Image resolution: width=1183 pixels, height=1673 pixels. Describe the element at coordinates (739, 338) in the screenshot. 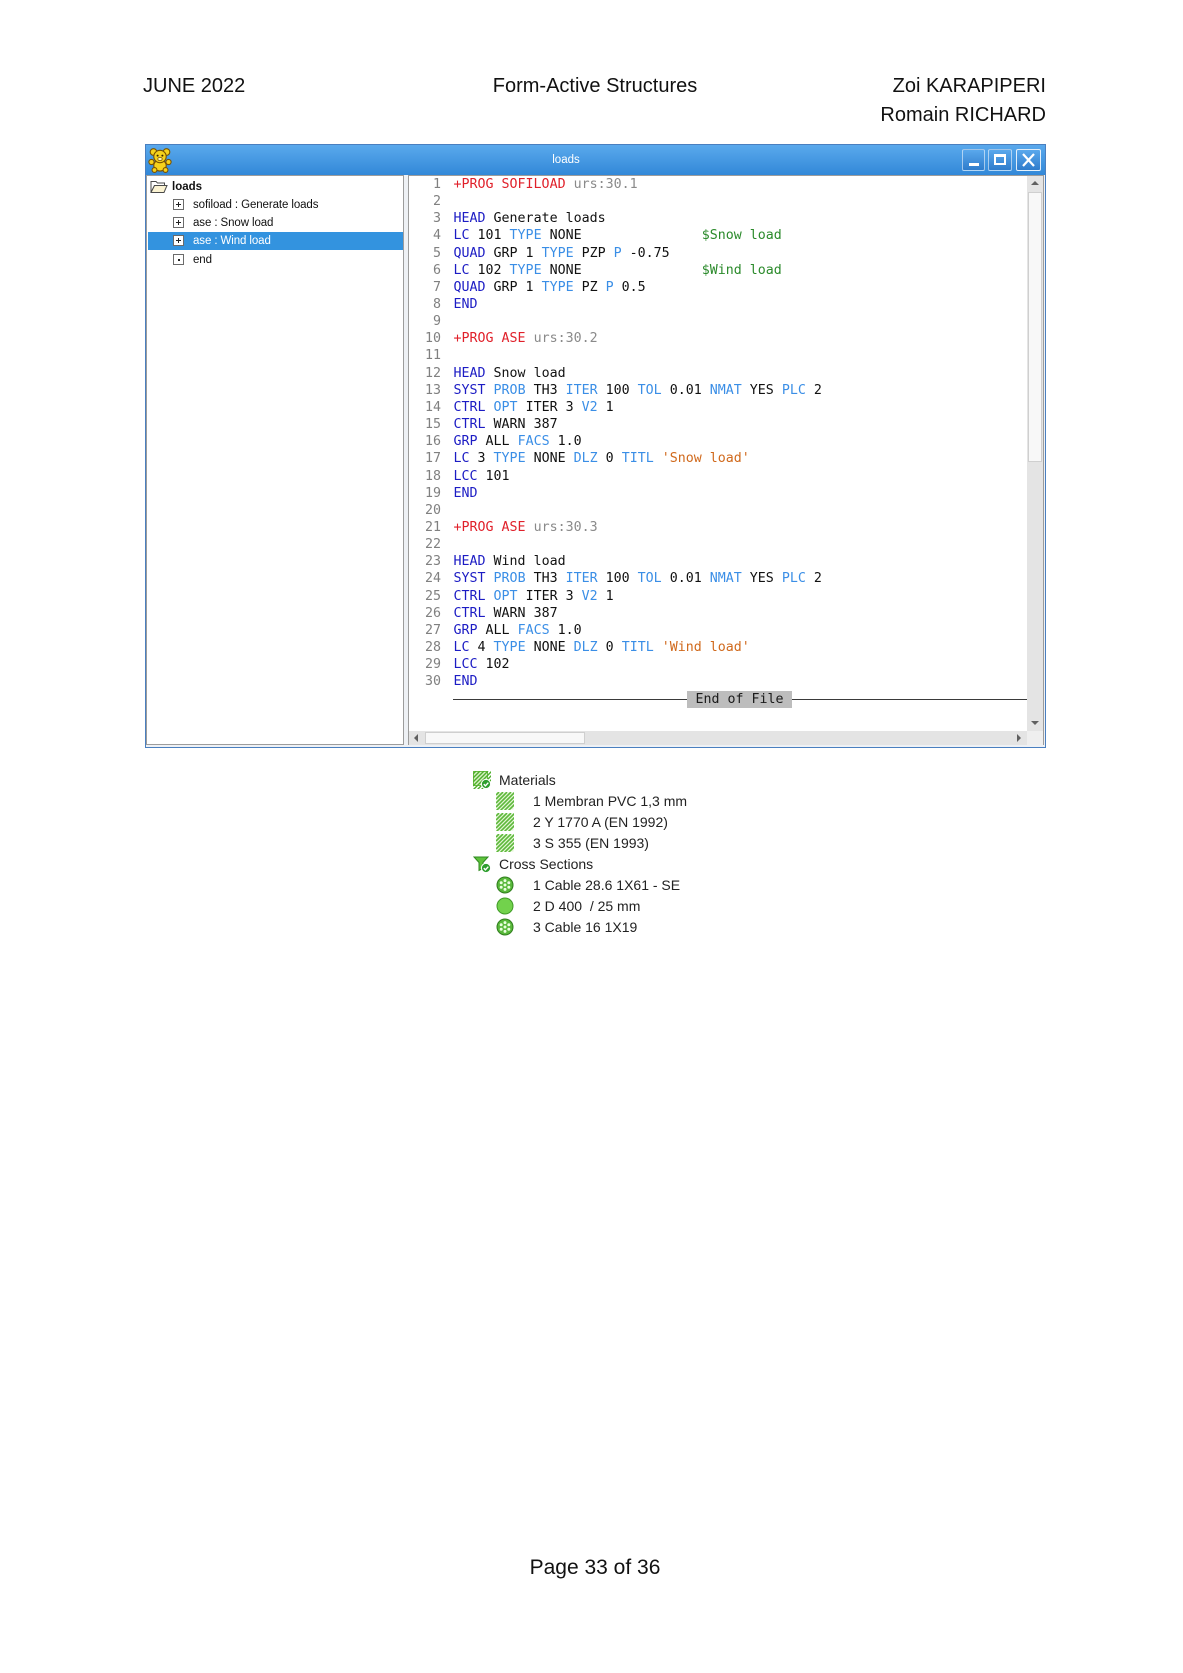

I see `code-line: +PROG ASE urs:30.2` at that location.